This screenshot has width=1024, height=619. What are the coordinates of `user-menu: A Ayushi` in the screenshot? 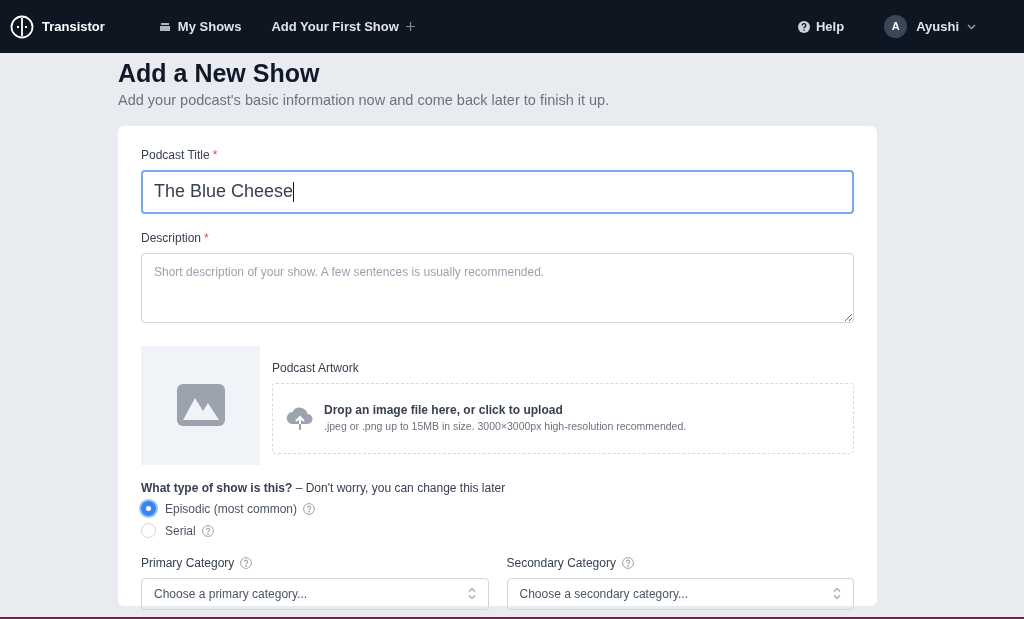 It's located at (930, 26).